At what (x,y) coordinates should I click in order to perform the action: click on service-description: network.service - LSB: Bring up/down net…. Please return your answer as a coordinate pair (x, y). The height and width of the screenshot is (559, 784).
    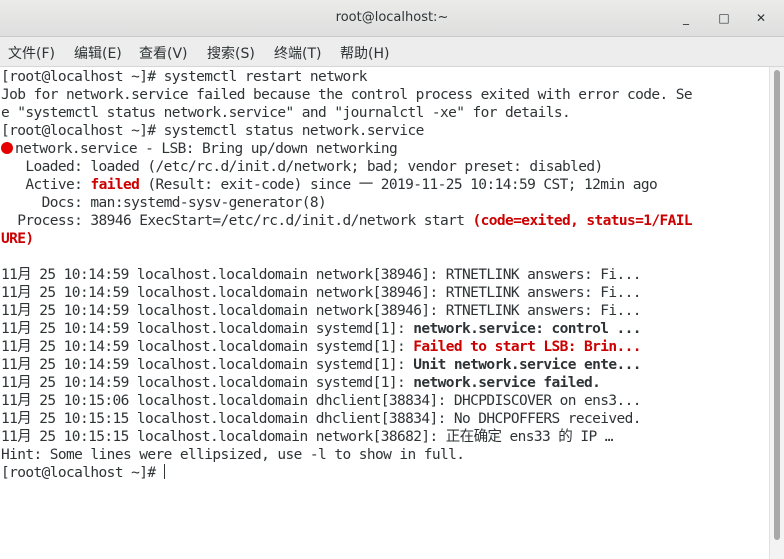
    Looking at the image, I should click on (206, 149).